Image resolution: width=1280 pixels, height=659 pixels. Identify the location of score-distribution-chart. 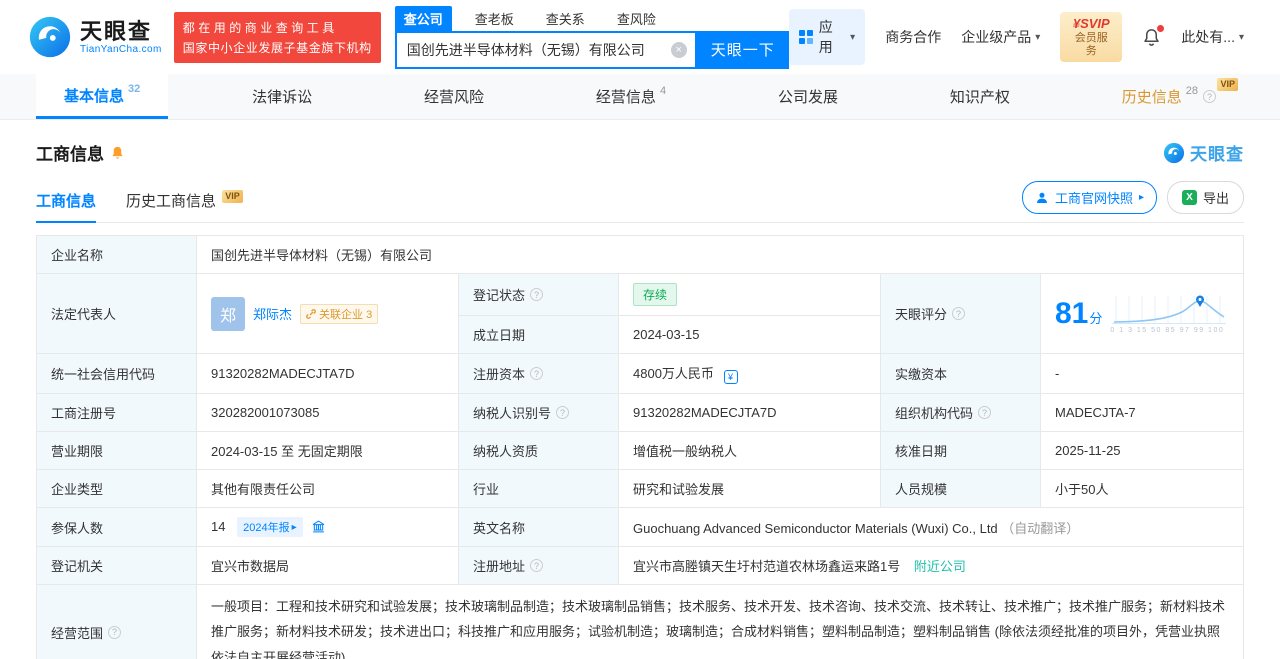
(1169, 309).